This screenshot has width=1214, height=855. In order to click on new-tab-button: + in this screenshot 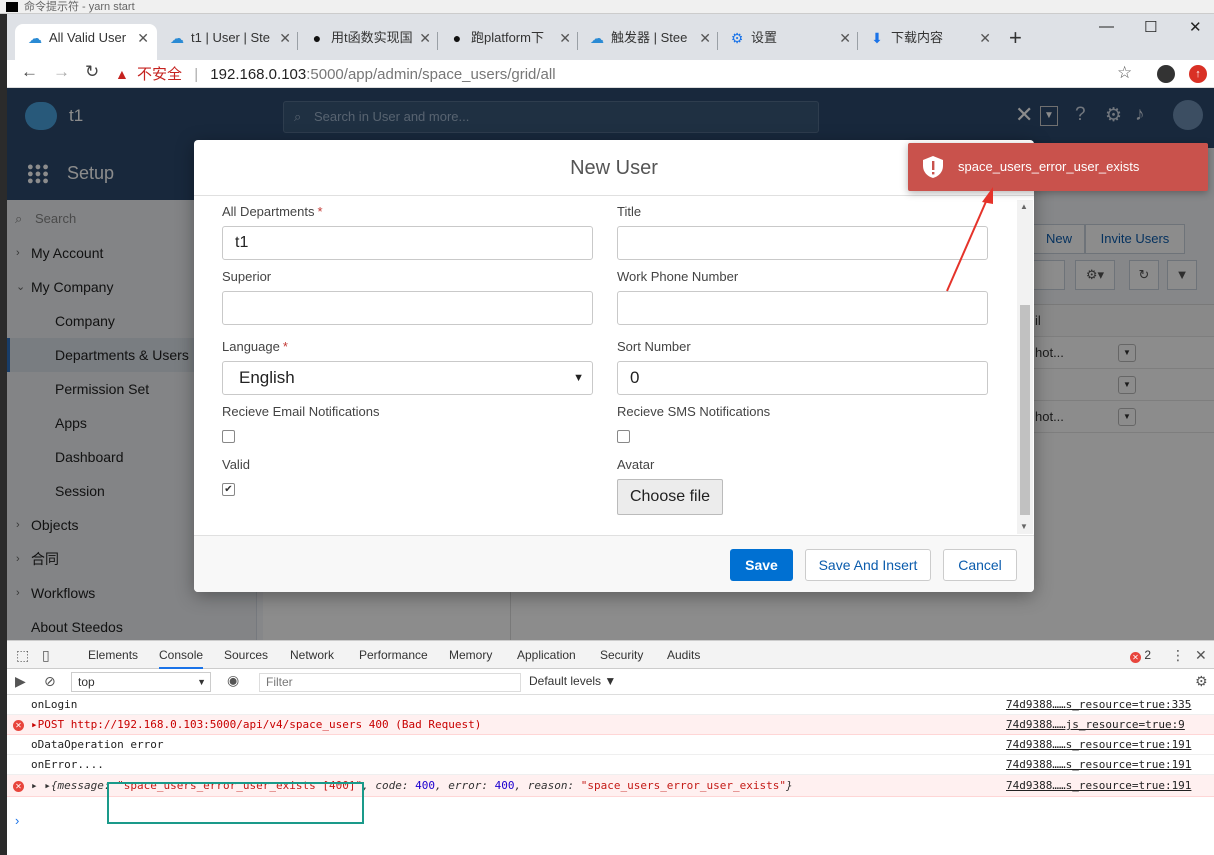, I will do `click(1015, 38)`.